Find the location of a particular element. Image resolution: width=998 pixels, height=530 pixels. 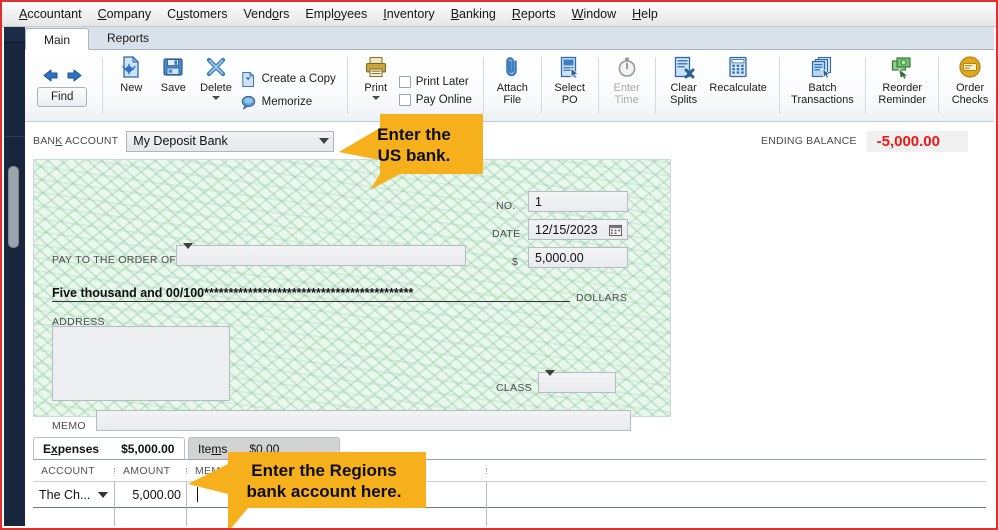

printer-icon is located at coordinates (375, 67).